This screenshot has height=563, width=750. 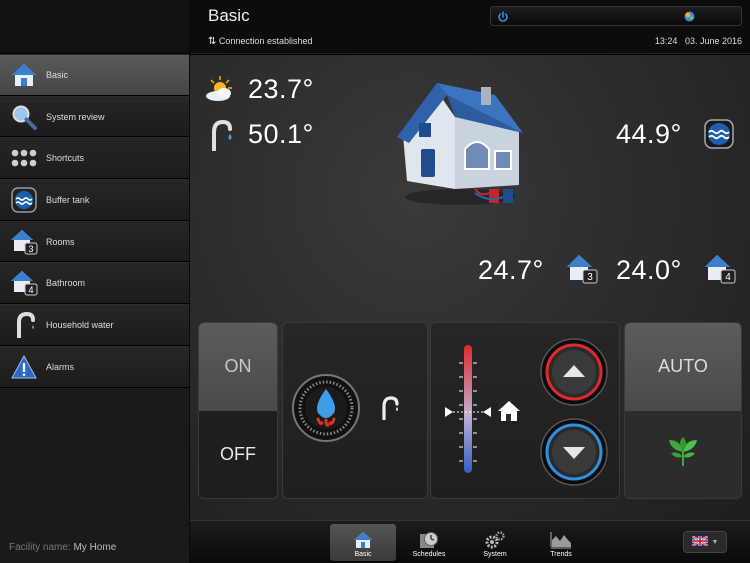 What do you see at coordinates (666, 41) in the screenshot?
I see `time: 13:24` at bounding box center [666, 41].